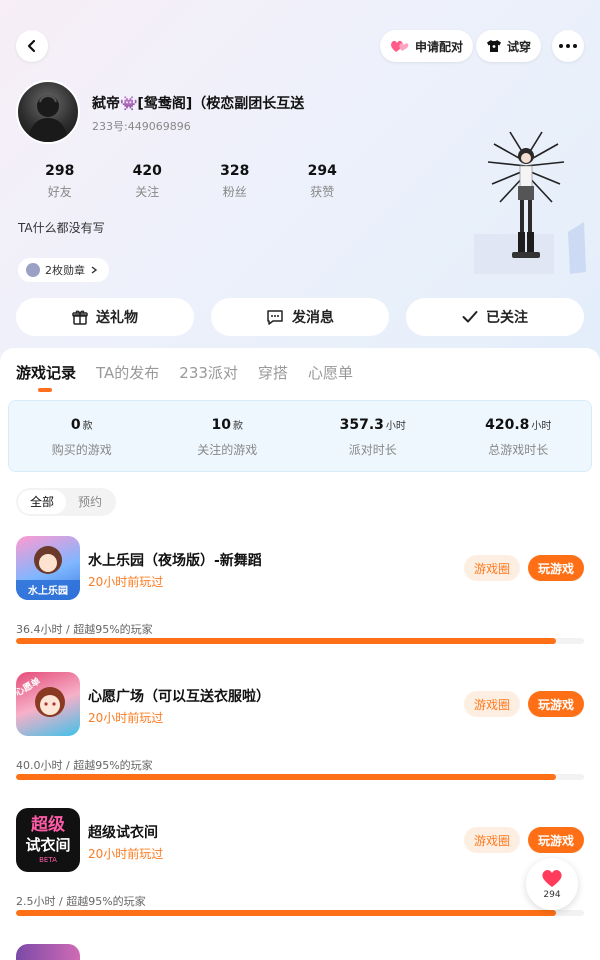 The image size is (600, 960). I want to click on stat-fans: 328 粉丝, so click(235, 181).